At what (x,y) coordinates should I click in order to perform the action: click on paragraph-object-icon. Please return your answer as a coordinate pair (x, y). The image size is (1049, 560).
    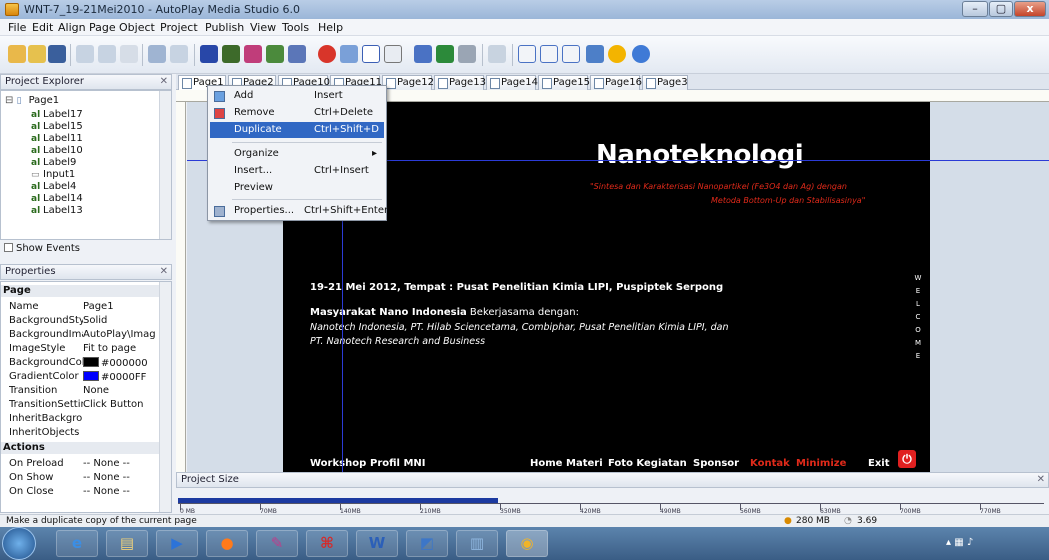
    Looking at the image, I should click on (253, 54).